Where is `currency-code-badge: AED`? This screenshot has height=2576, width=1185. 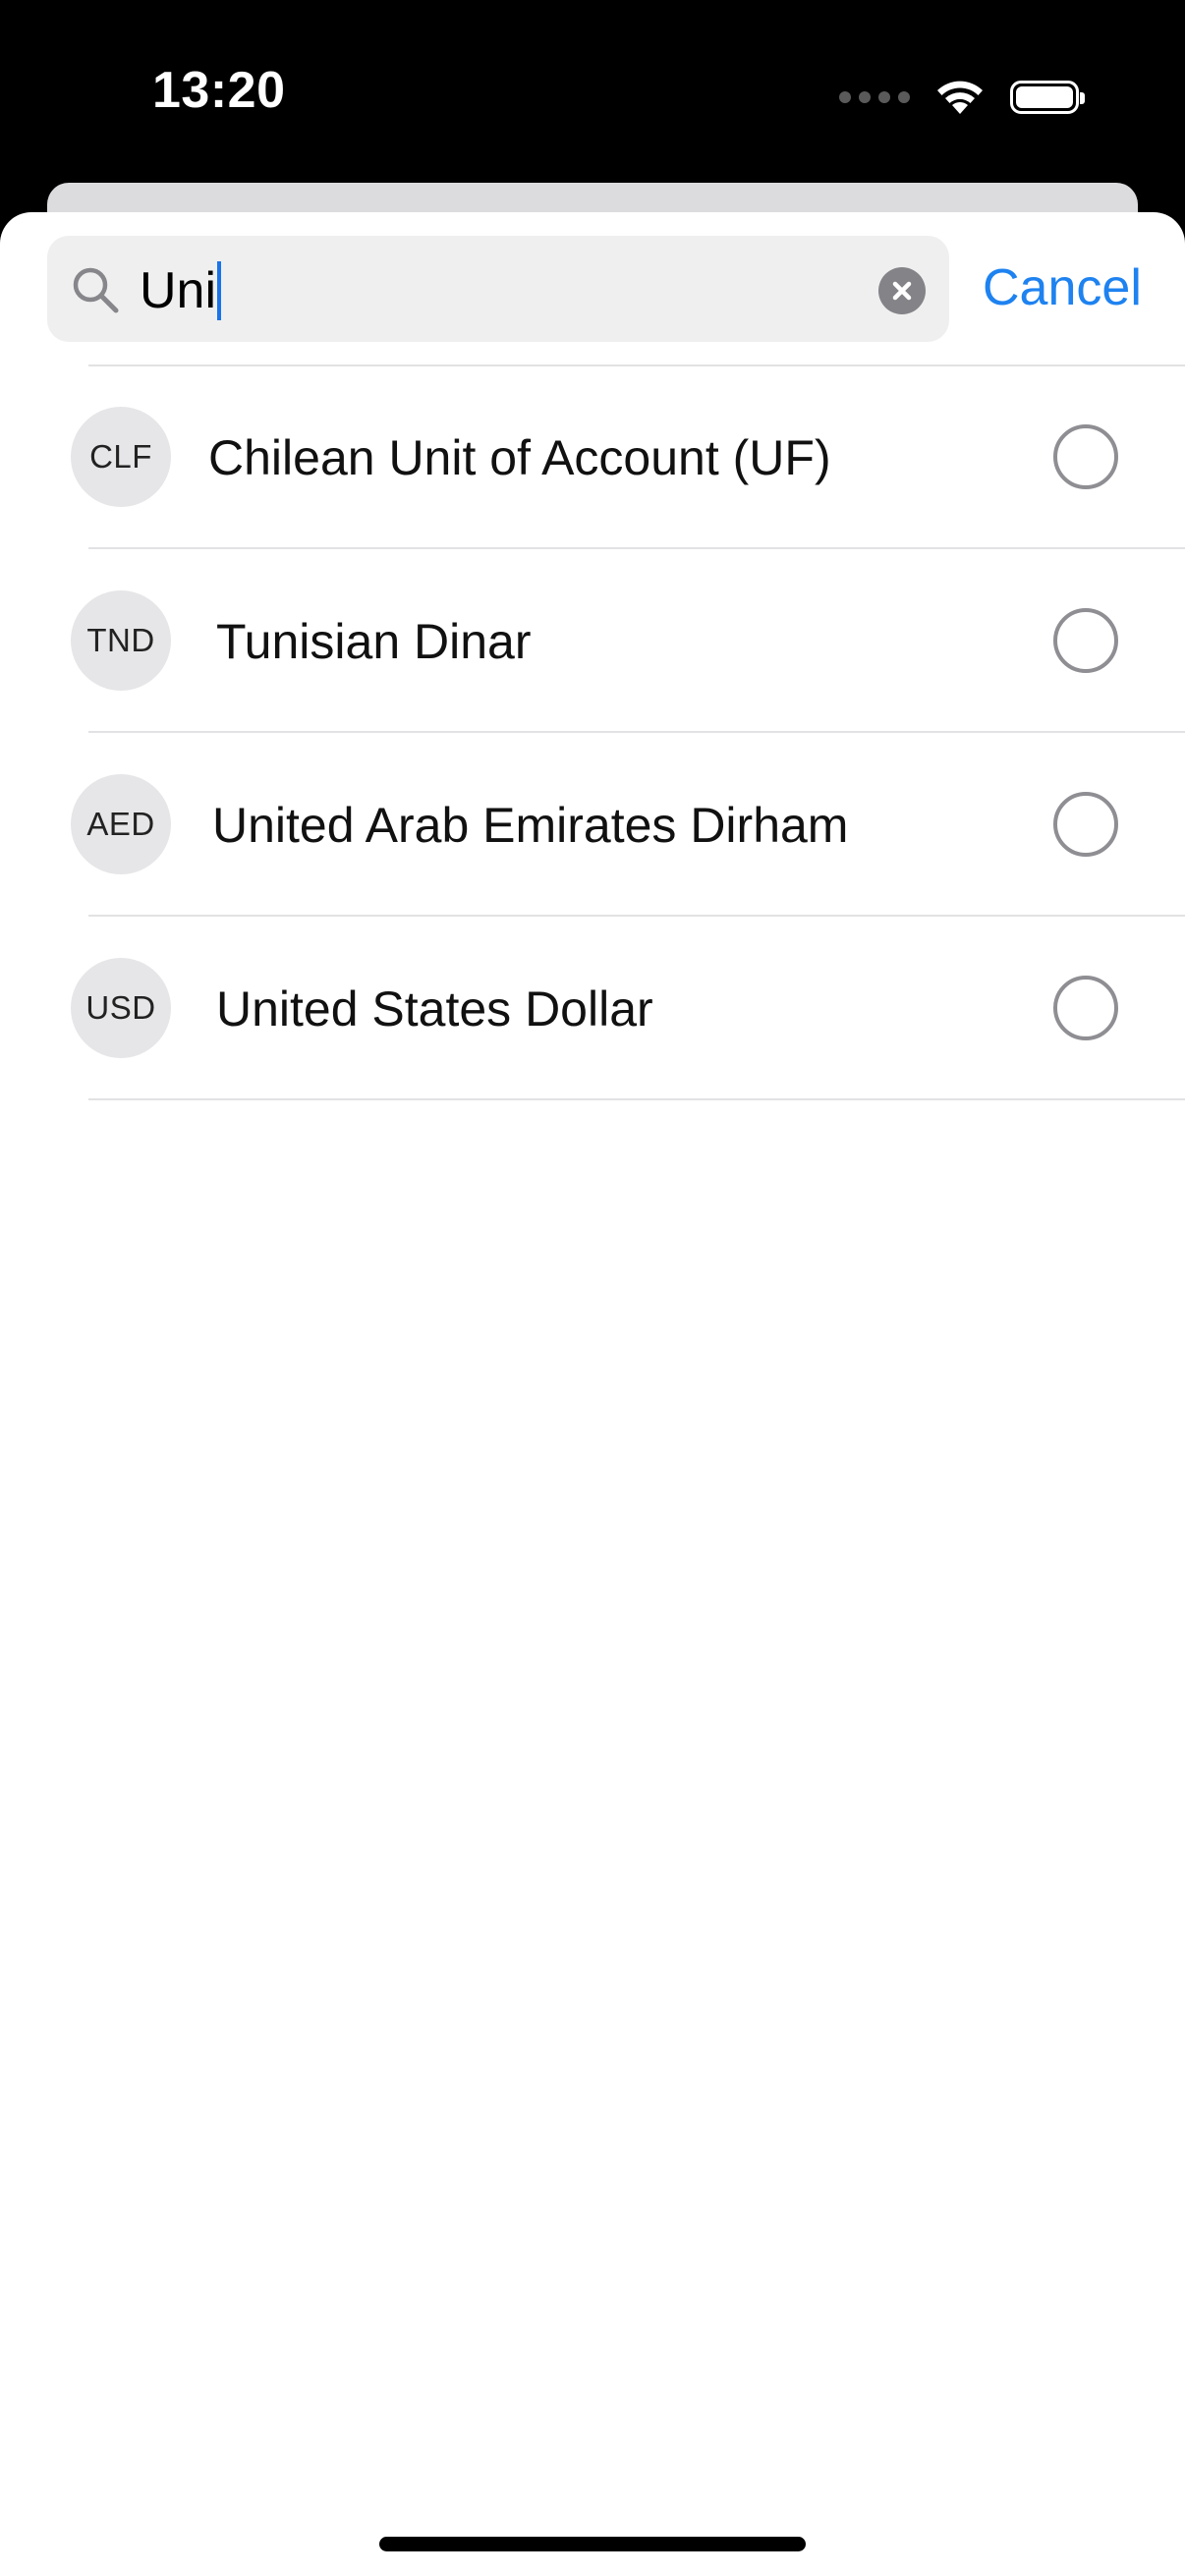
currency-code-badge: AED is located at coordinates (121, 824).